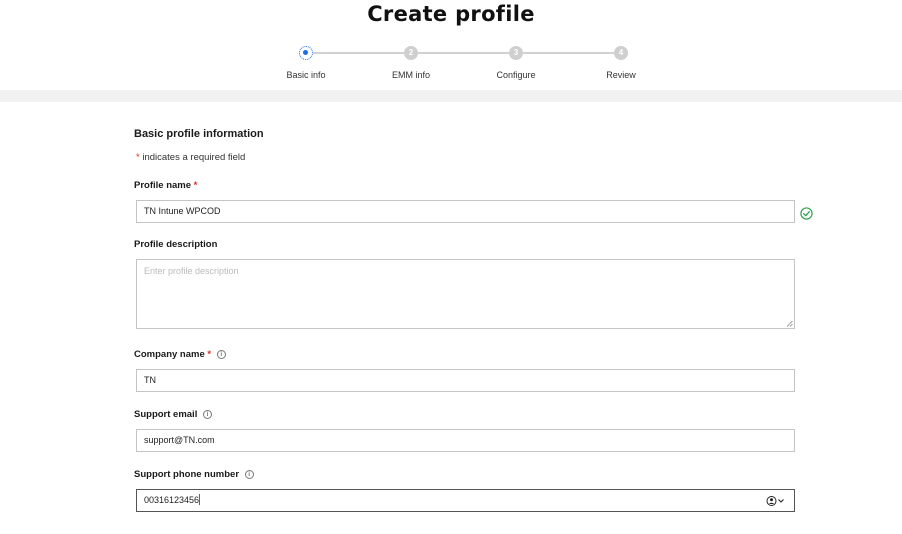 The height and width of the screenshot is (534, 902). I want to click on section-title: Basic profile information, so click(199, 134).